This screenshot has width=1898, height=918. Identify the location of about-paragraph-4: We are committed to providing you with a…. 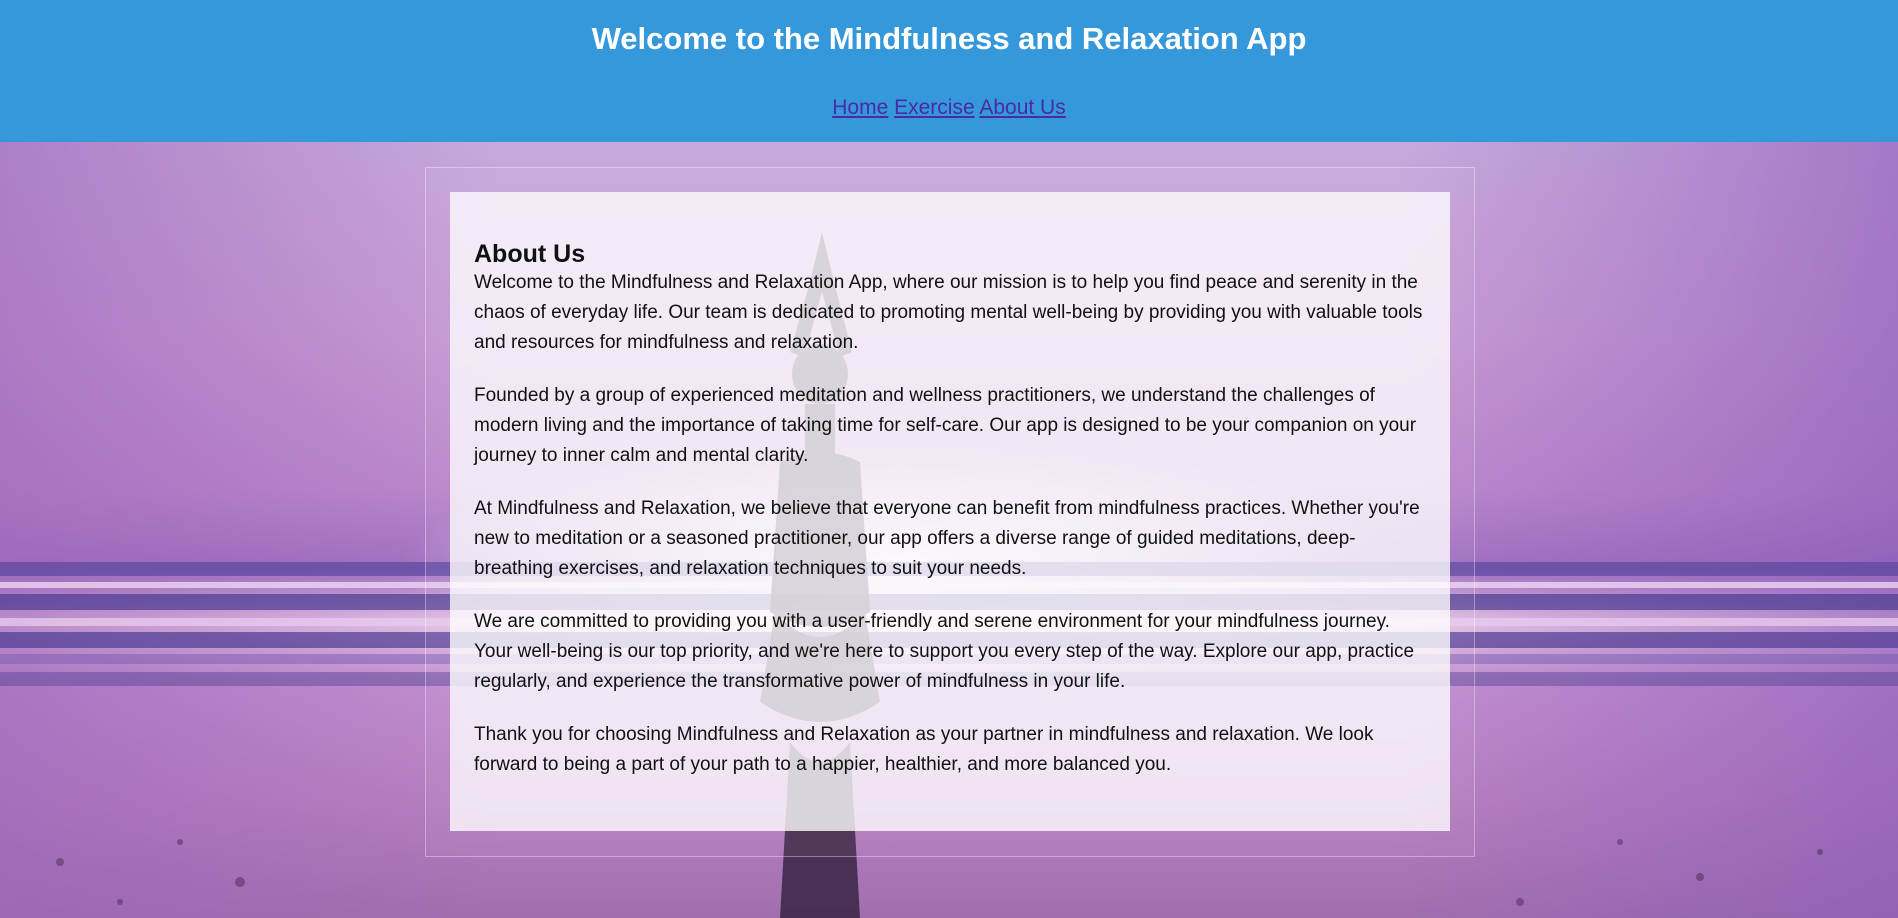
(944, 651).